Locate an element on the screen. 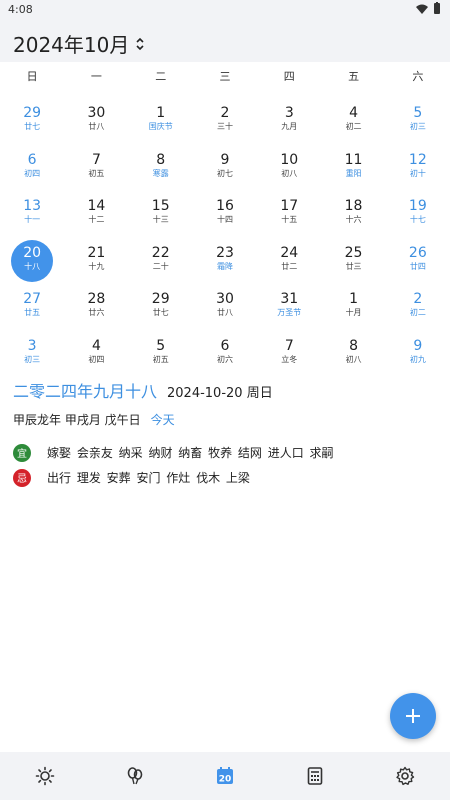 The image size is (450, 800). calendar-day: 10 初八 is located at coordinates (289, 166).